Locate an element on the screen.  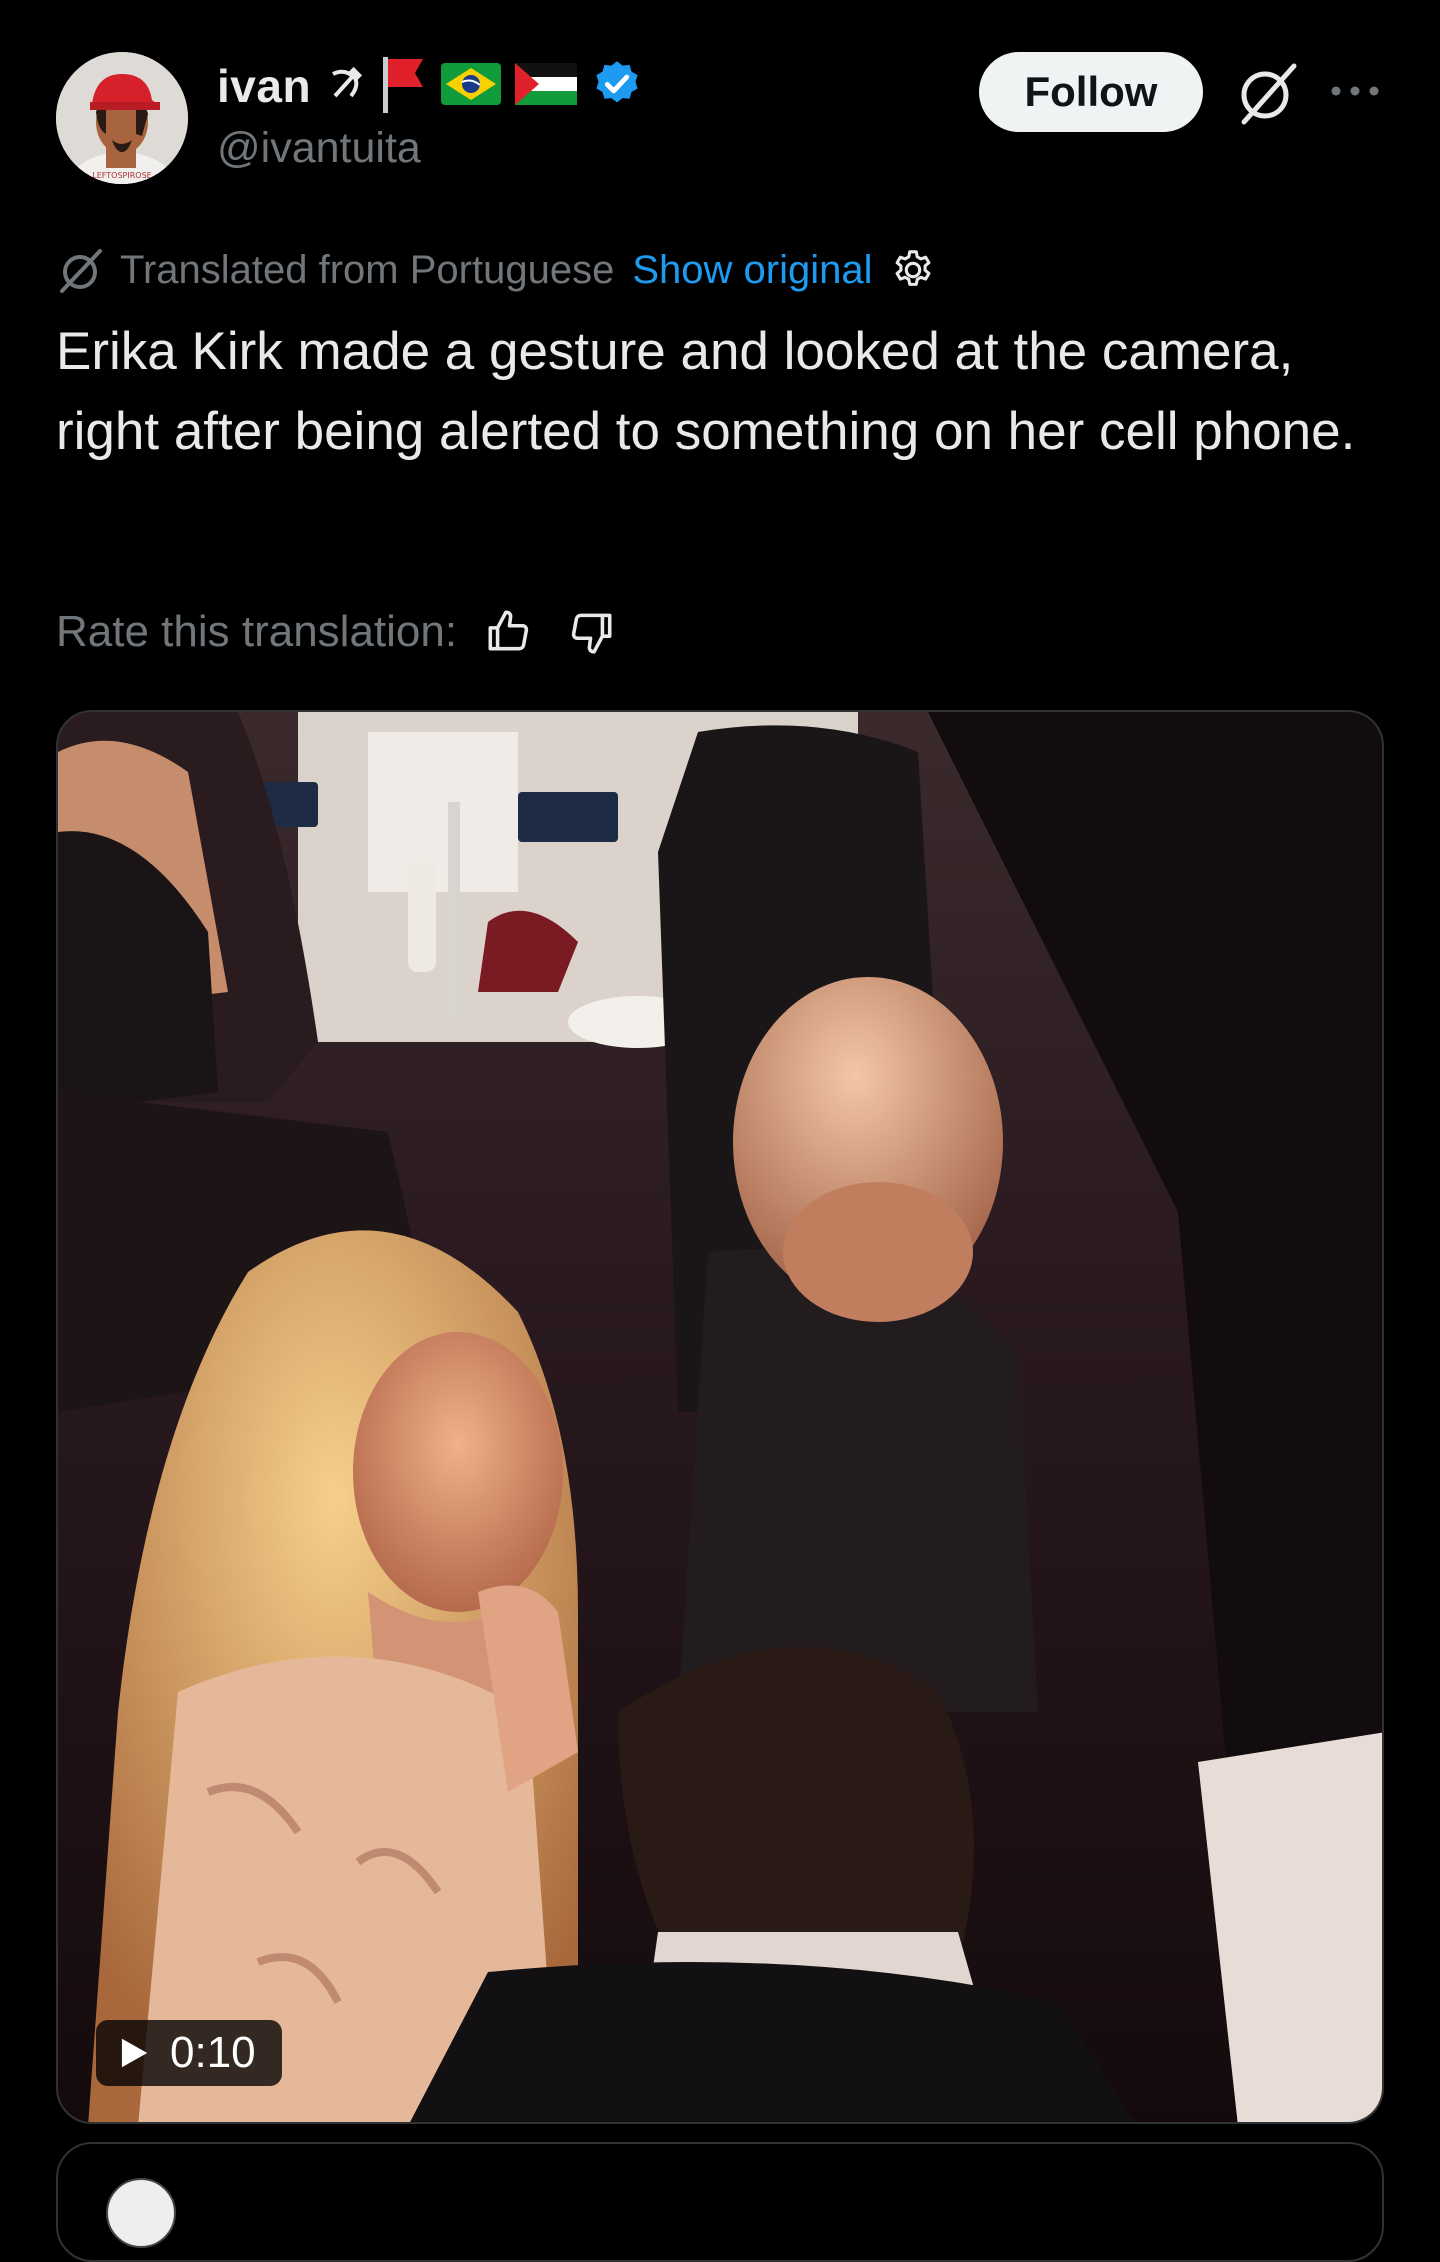
thumbs-down-icon is located at coordinates (592, 632).